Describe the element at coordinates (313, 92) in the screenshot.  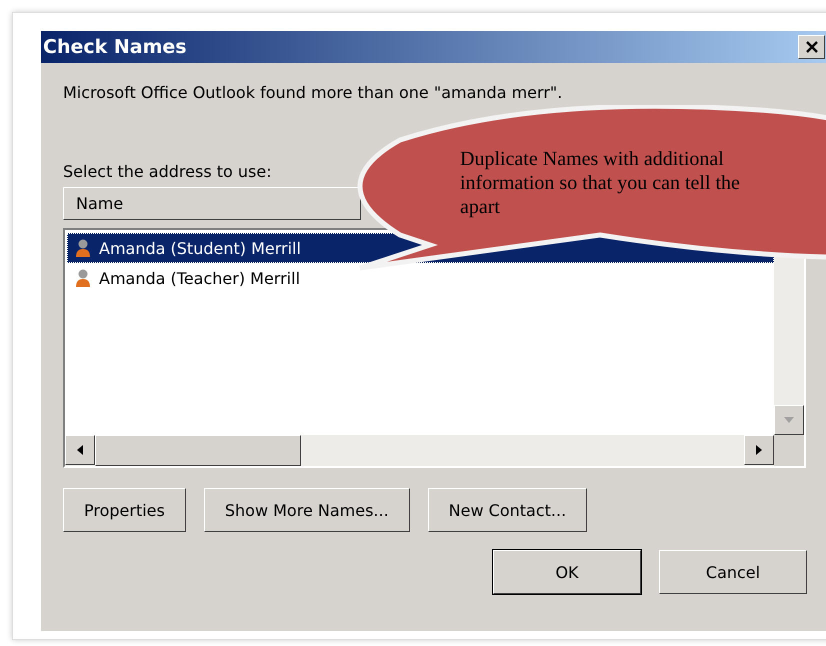
I see `message-text: Microsoft Office Outlook found more than one "amanda merr".` at that location.